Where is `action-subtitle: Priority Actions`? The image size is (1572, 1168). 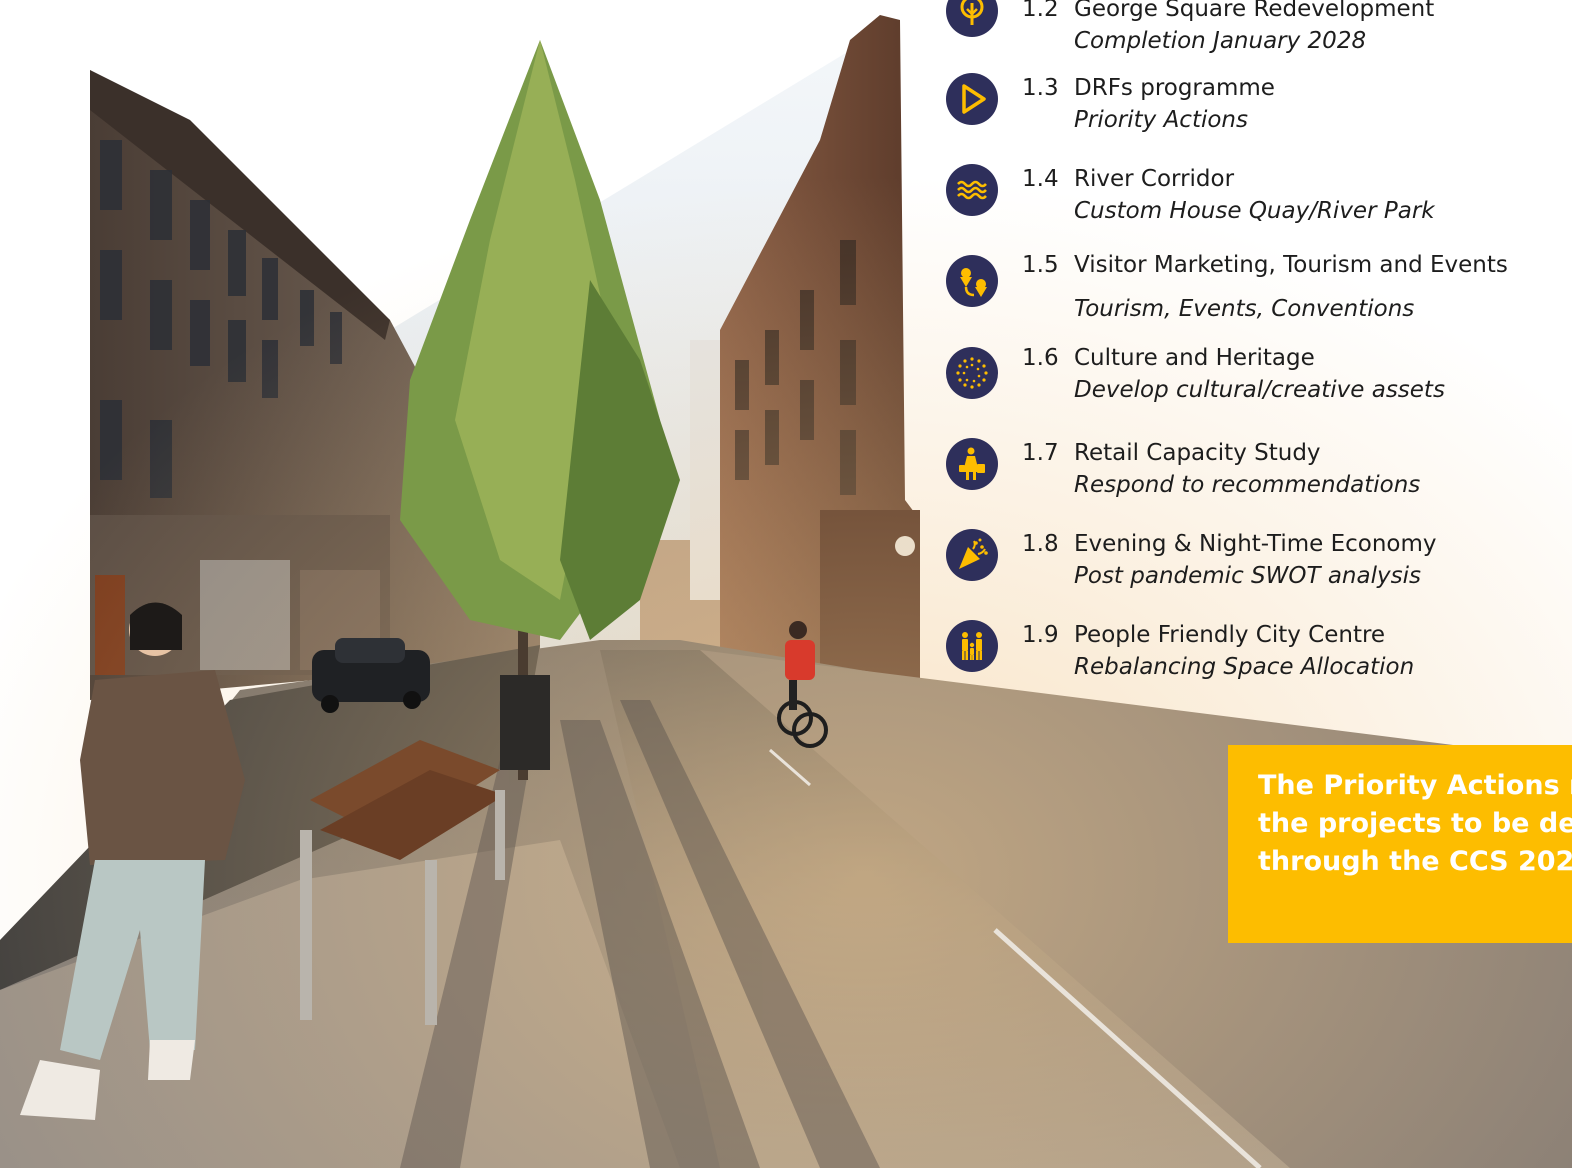
action-subtitle: Priority Actions is located at coordinates (1161, 120).